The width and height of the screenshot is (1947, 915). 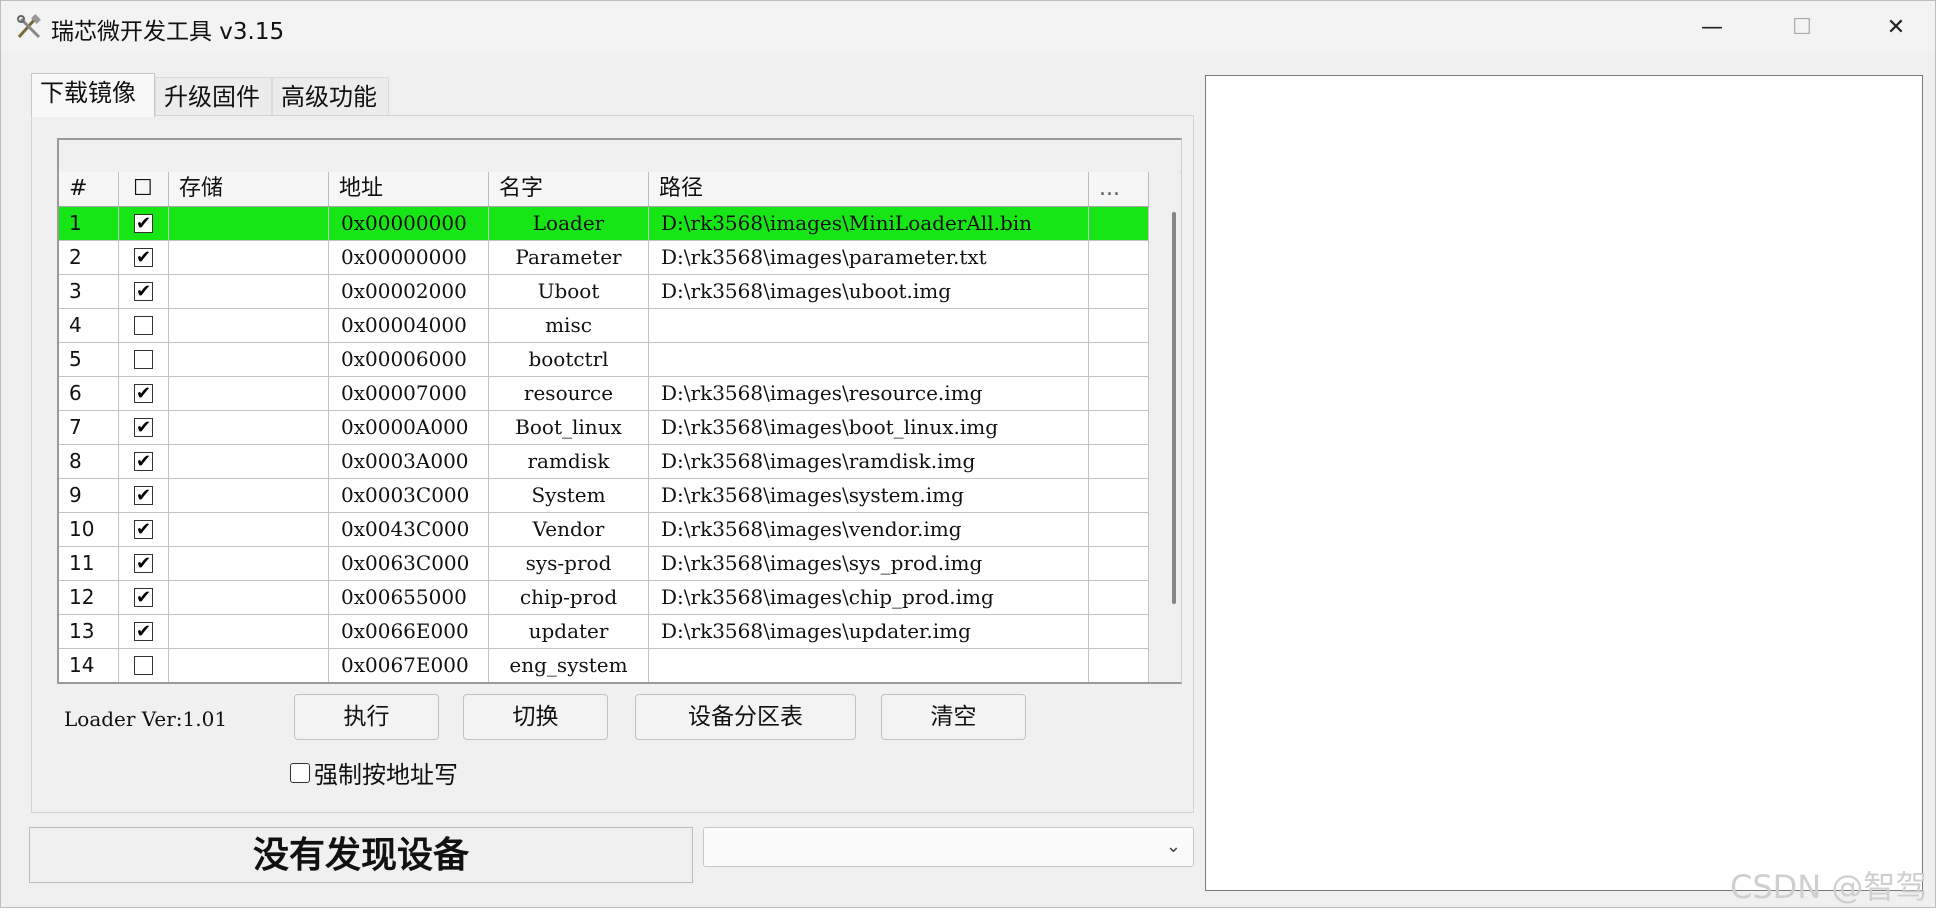 I want to click on maximize-button: ☐, so click(x=1802, y=27).